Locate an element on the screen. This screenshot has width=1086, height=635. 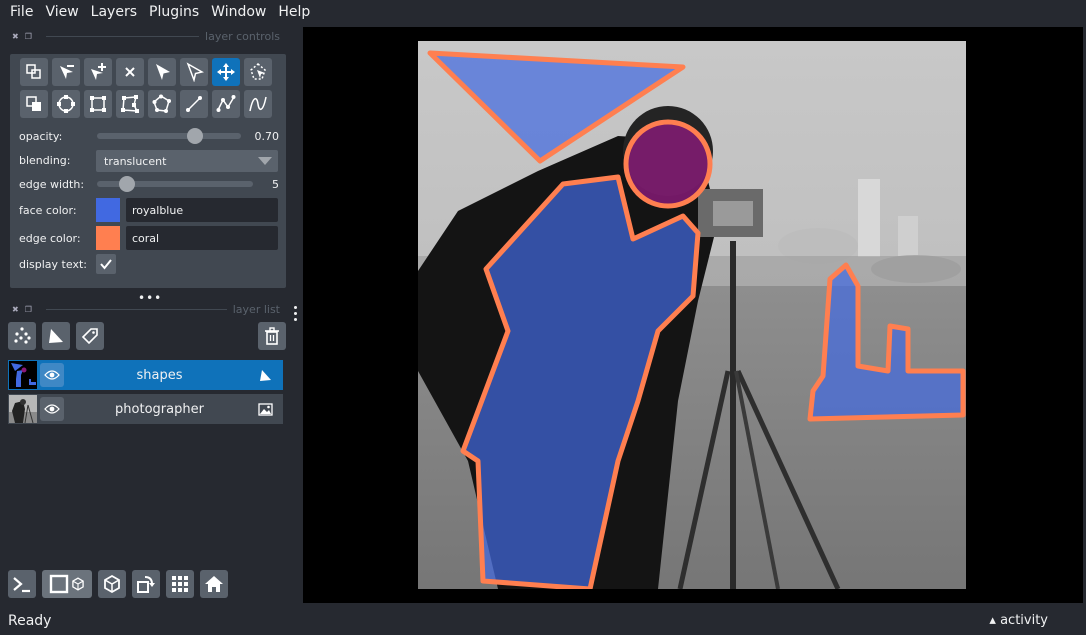
console-button is located at coordinates (22, 584).